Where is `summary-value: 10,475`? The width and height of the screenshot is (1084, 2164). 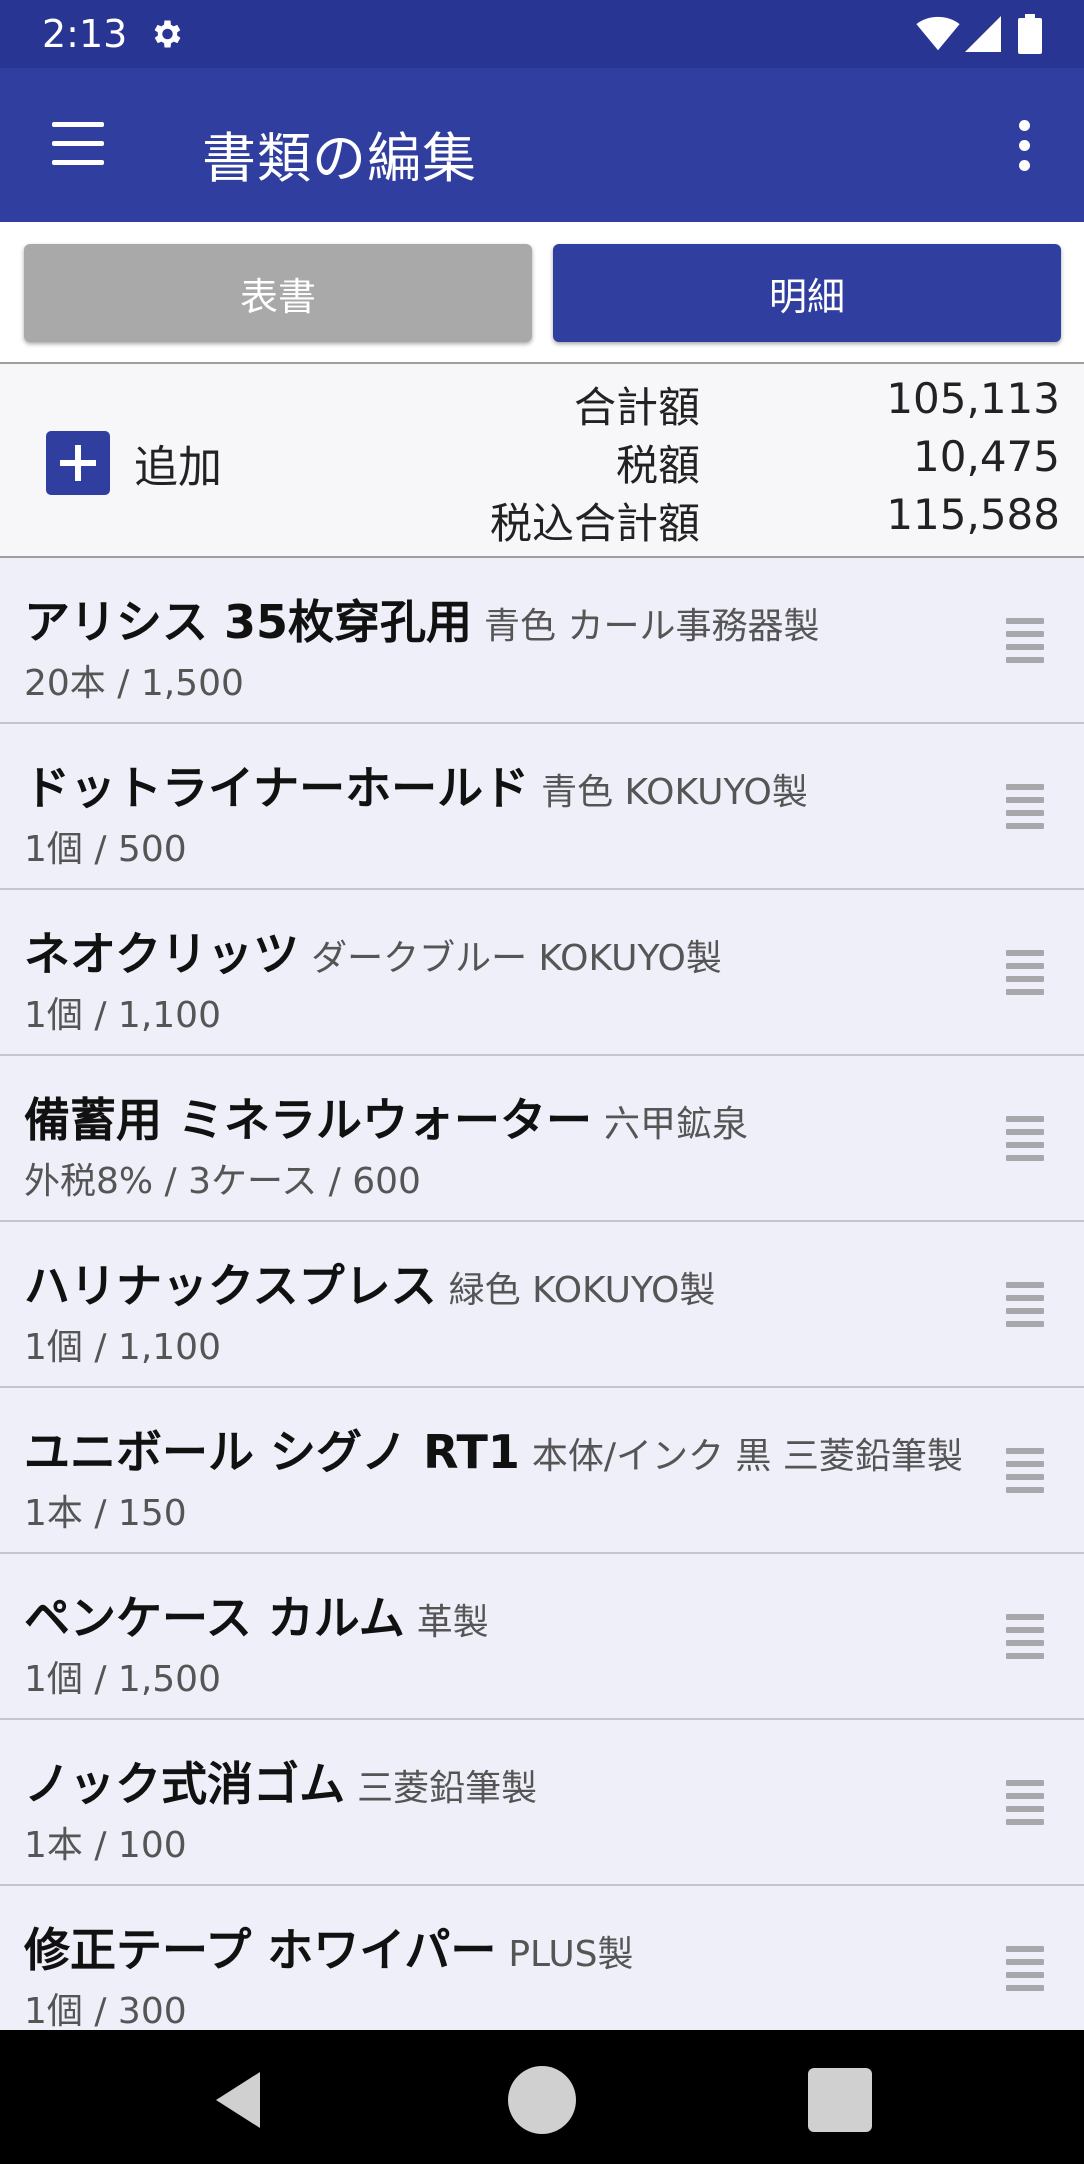
summary-value: 10,475 is located at coordinates (986, 456).